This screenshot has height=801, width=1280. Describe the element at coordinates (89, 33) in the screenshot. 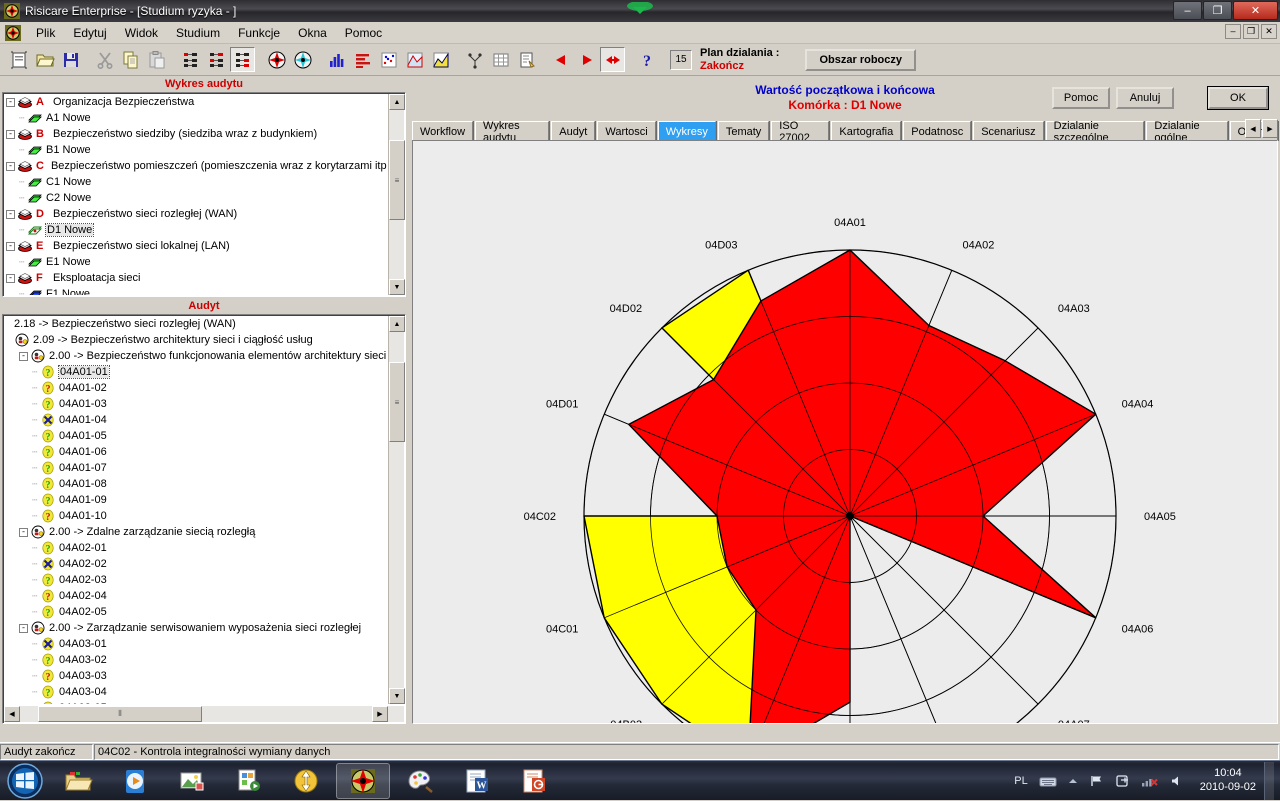

I see `menu-item-edytuj: Edytuj` at that location.